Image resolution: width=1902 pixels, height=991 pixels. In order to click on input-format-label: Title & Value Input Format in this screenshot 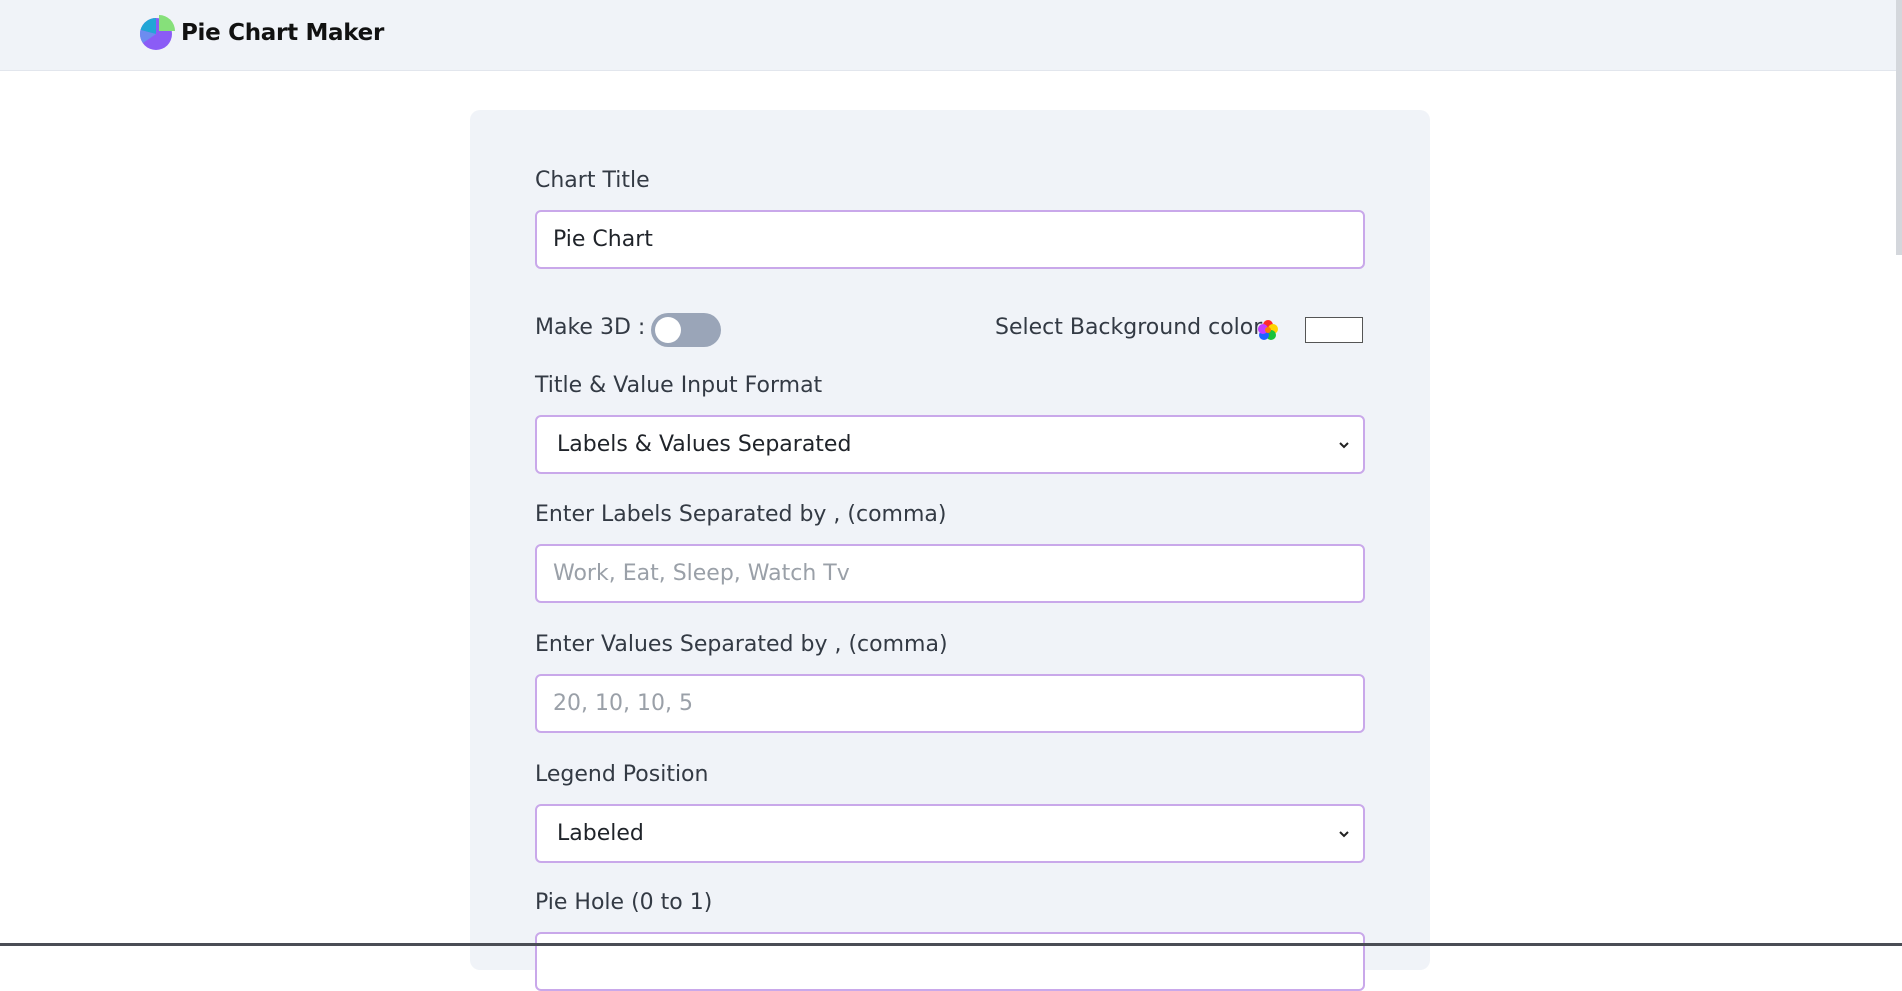, I will do `click(950, 385)`.